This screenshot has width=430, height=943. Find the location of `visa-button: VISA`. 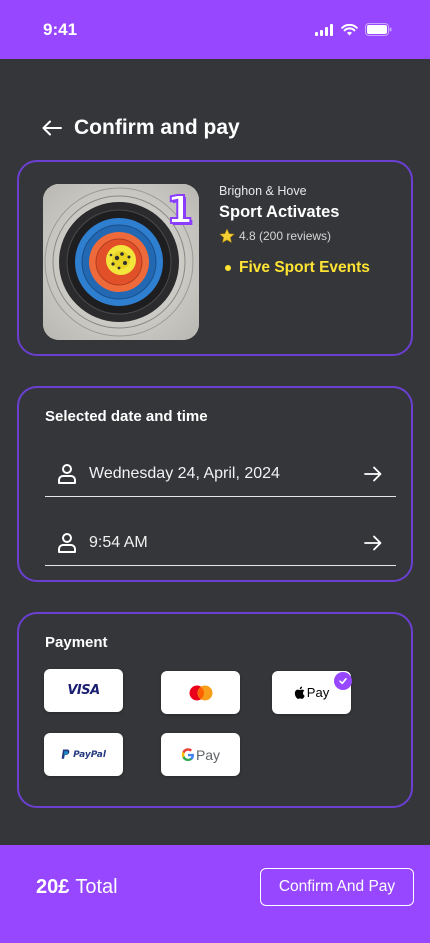

visa-button: VISA is located at coordinates (83, 690).